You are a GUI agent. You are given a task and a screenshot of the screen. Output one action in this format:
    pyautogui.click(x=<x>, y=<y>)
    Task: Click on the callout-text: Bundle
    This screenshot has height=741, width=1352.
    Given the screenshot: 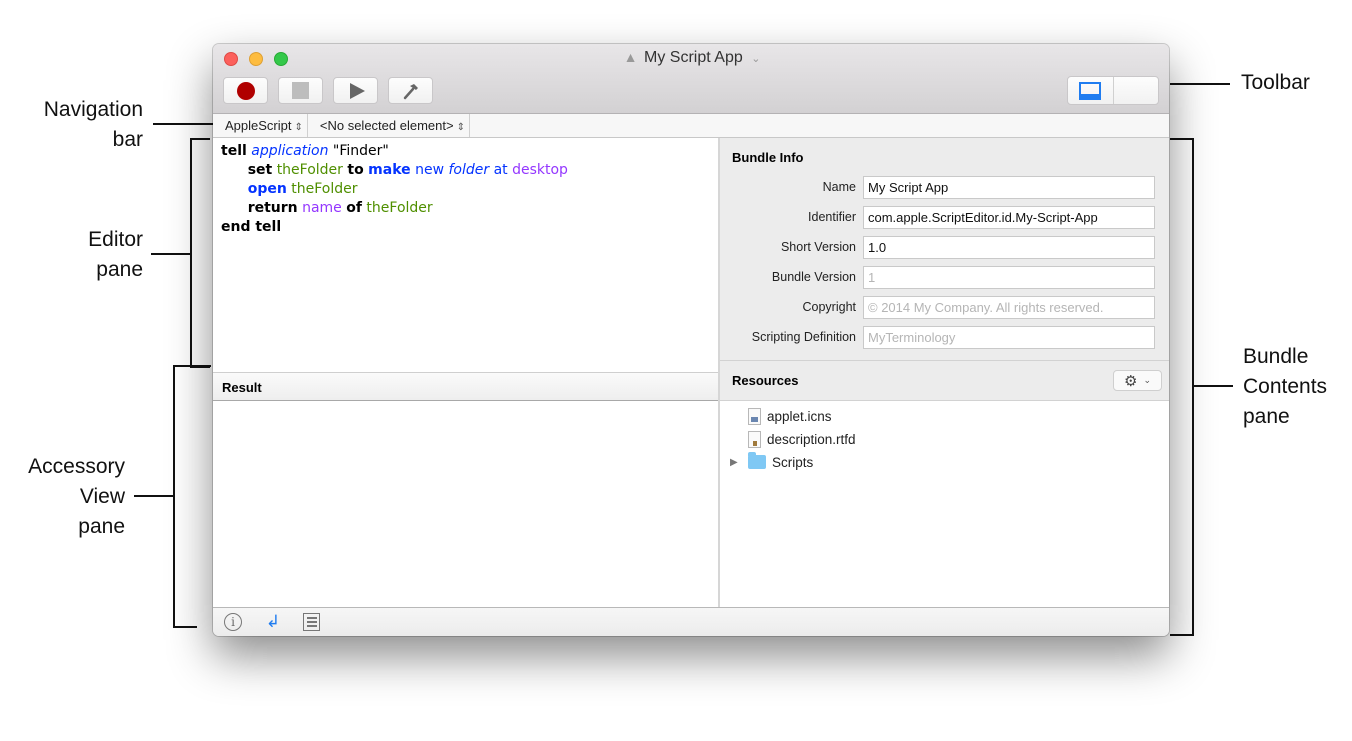 What is the action you would take?
    pyautogui.click(x=1276, y=356)
    